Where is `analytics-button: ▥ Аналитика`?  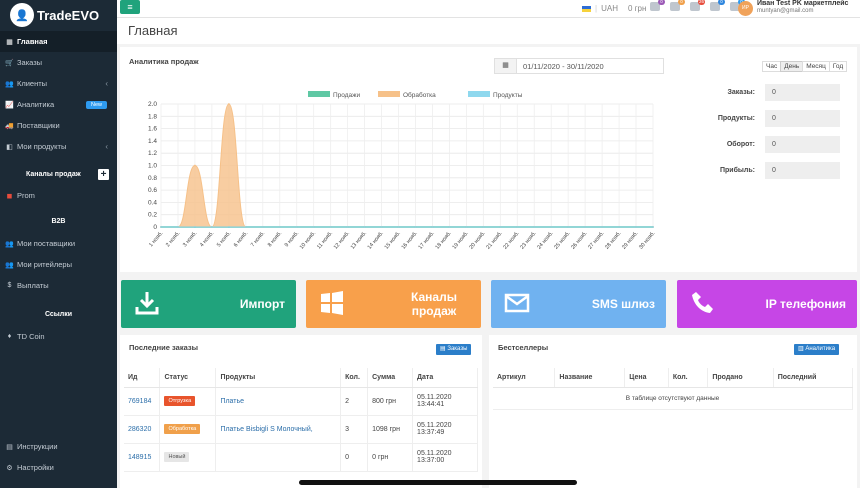
analytics-button: ▥ Аналитика is located at coordinates (817, 349).